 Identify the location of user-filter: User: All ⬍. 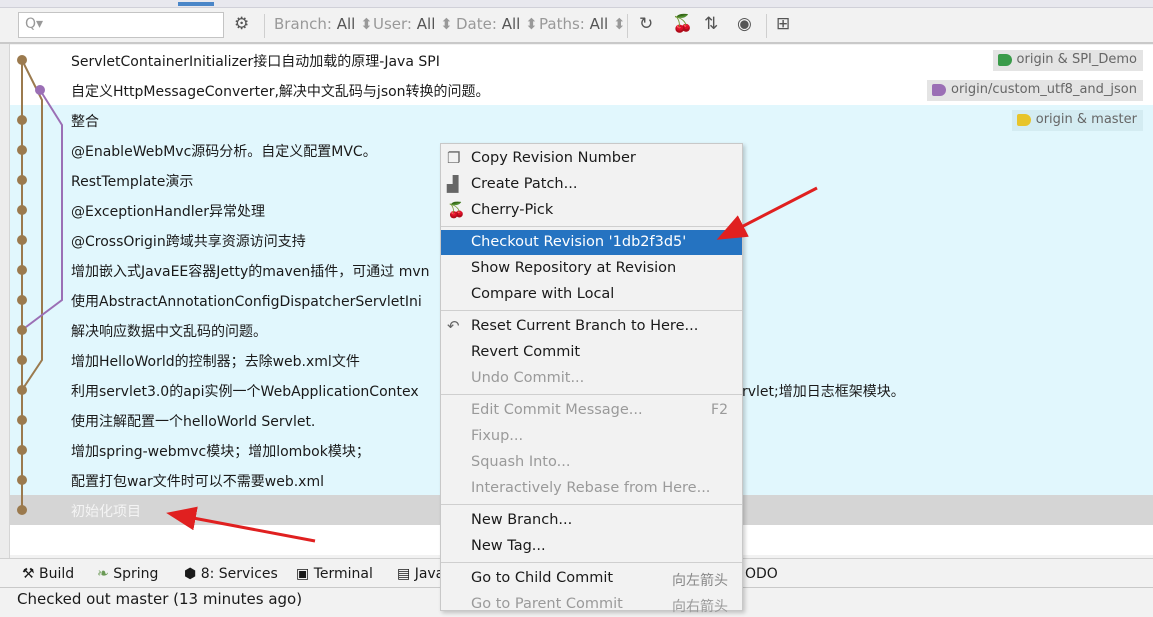
(413, 24).